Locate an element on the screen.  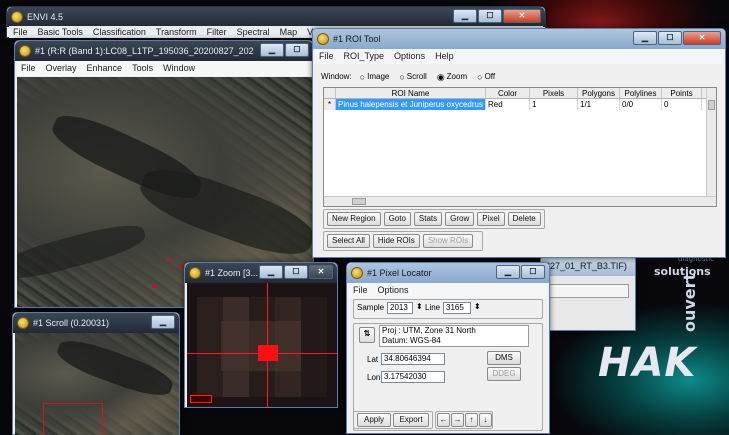
points-cell: 0 is located at coordinates (682, 104).